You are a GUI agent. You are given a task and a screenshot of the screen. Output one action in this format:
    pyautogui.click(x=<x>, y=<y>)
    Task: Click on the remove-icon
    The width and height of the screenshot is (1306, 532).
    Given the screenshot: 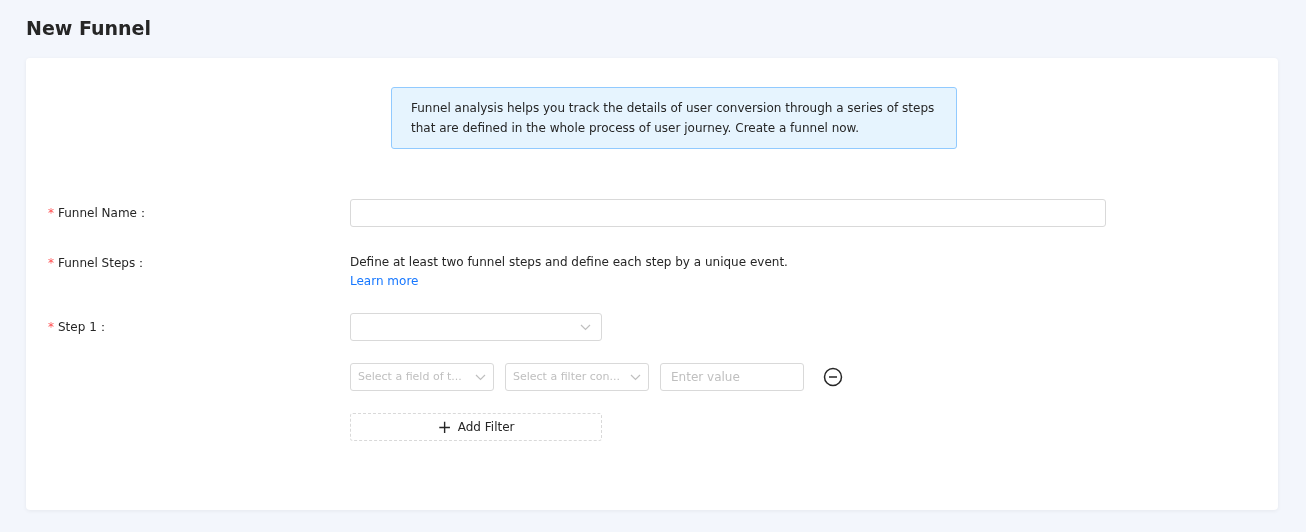 What is the action you would take?
    pyautogui.click(x=833, y=377)
    